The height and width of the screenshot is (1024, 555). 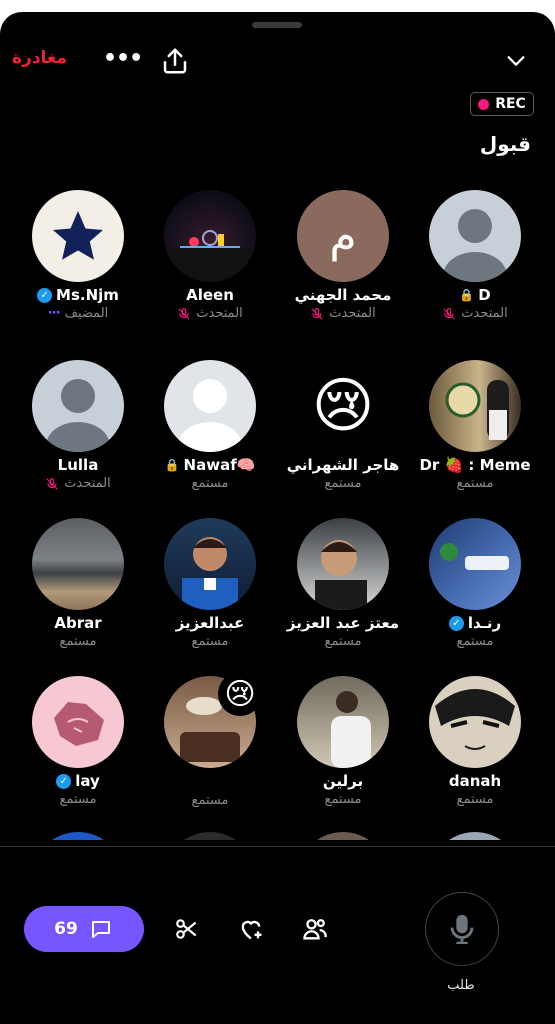 I want to click on reaction-emoji-icon: 😢, so click(x=240, y=694).